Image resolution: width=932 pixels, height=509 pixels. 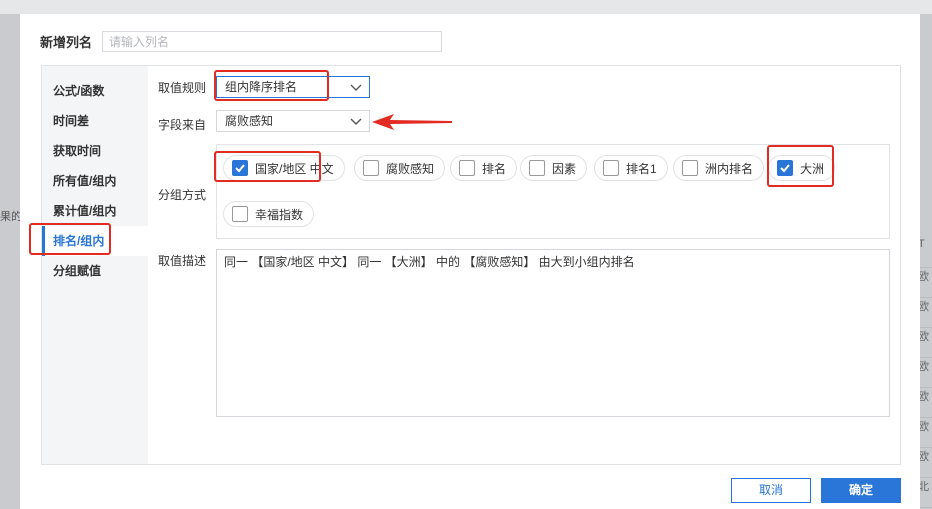 What do you see at coordinates (95, 271) in the screenshot?
I see `sidebar-item-group-assign: 分组赋值` at bounding box center [95, 271].